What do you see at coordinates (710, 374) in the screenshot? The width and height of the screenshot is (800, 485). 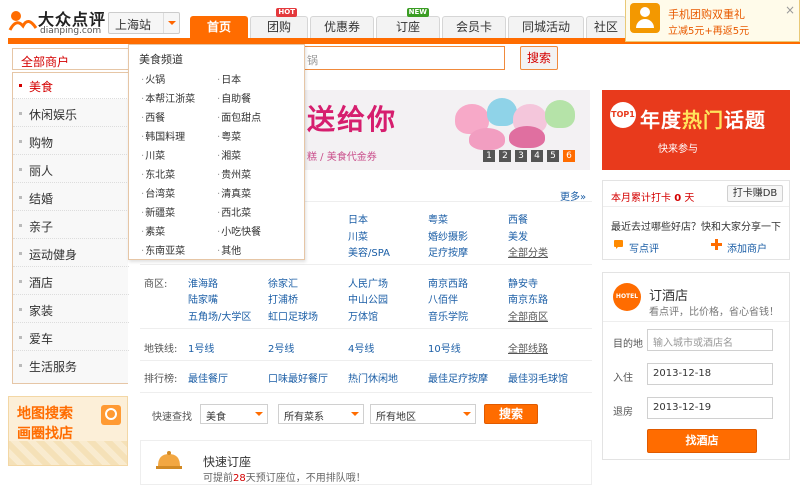 I see `checkin-date-input: 2013-12-18` at bounding box center [710, 374].